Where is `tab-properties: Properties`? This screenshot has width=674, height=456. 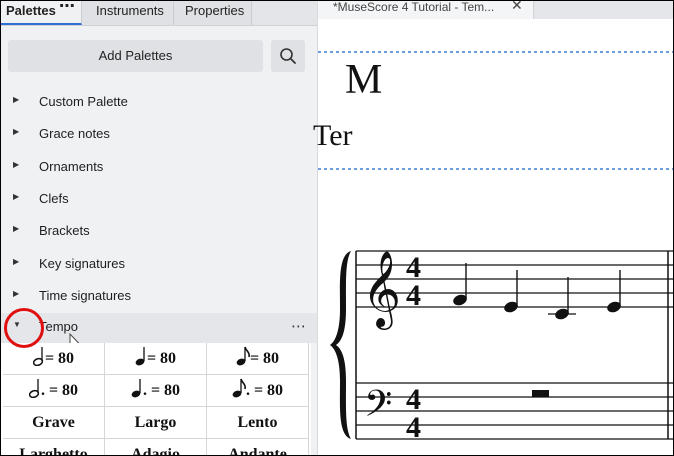 tab-properties: Properties is located at coordinates (213, 13).